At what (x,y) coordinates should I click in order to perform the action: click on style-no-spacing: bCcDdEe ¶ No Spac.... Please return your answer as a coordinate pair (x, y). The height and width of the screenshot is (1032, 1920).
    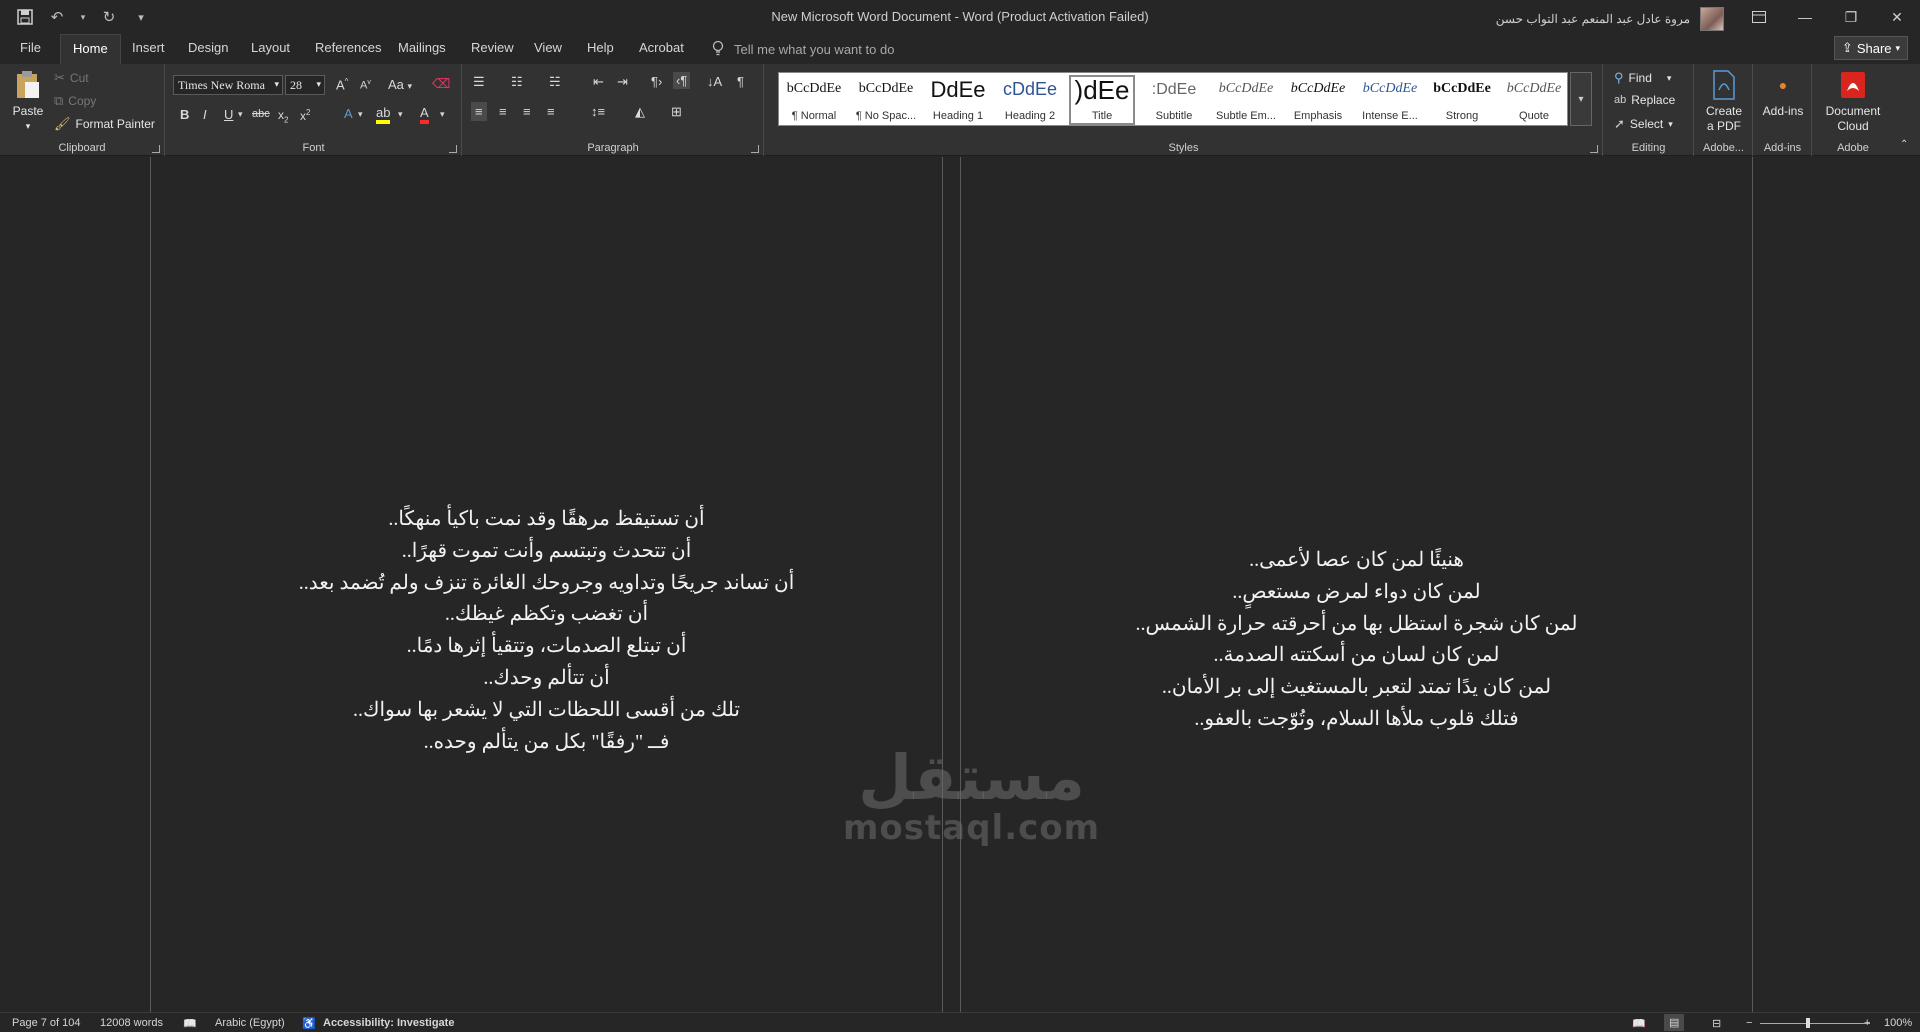
    Looking at the image, I should click on (886, 100).